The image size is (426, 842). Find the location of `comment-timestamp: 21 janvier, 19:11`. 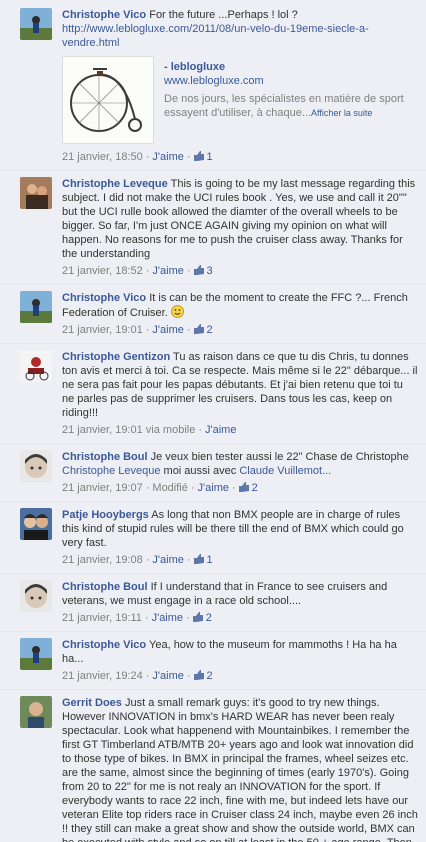

comment-timestamp: 21 janvier, 19:11 is located at coordinates (102, 618).